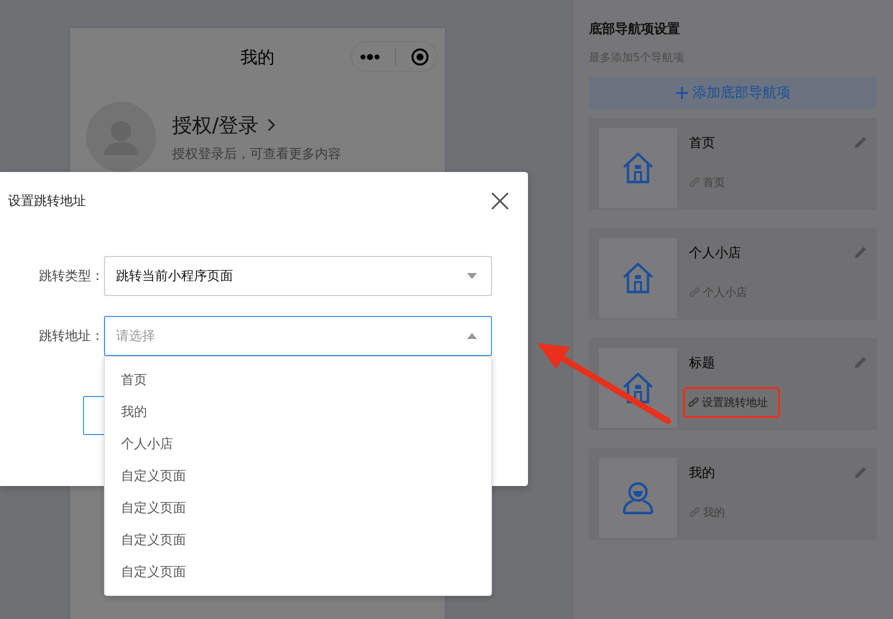 The image size is (893, 619). Describe the element at coordinates (731, 402) in the screenshot. I see `link-setting: 设置跳转地址` at that location.